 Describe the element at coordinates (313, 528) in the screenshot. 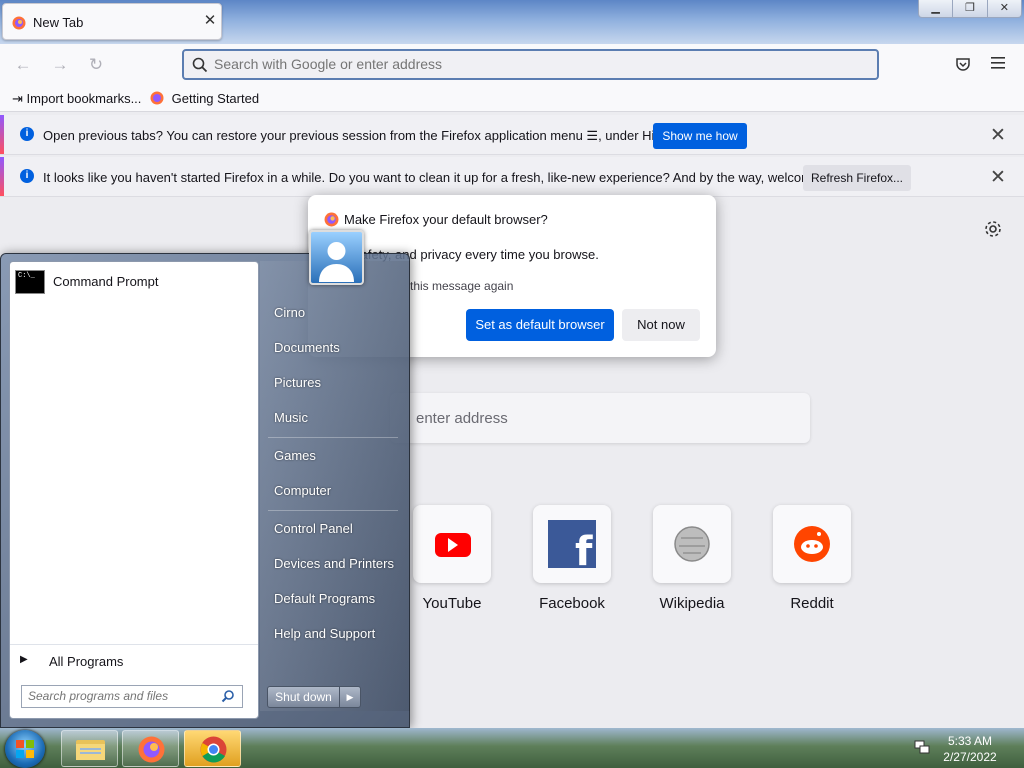

I see `start-item-control-panel: Control Panel` at that location.